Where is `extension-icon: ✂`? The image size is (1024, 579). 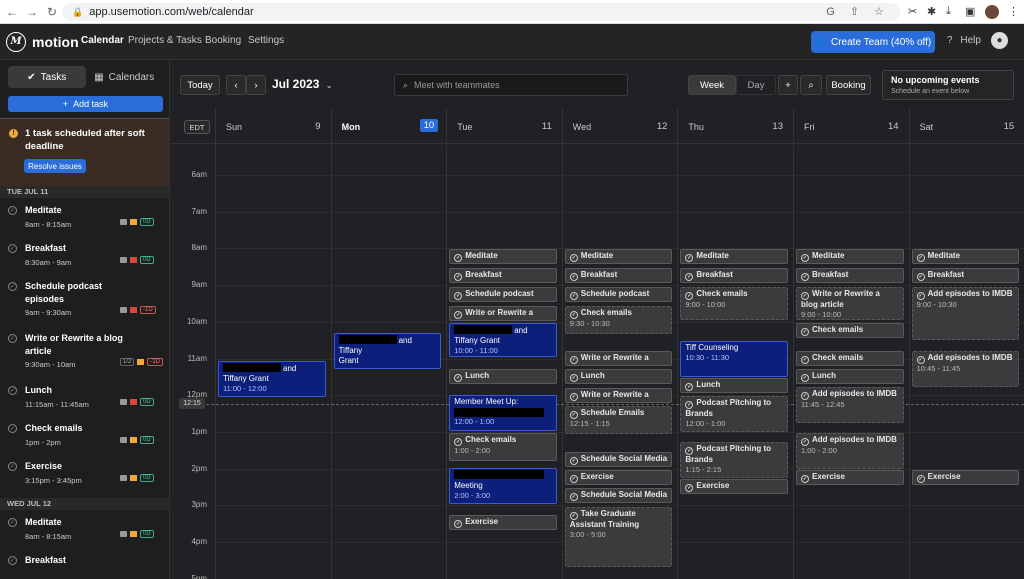
extension-icon: ✂ is located at coordinates (912, 11).